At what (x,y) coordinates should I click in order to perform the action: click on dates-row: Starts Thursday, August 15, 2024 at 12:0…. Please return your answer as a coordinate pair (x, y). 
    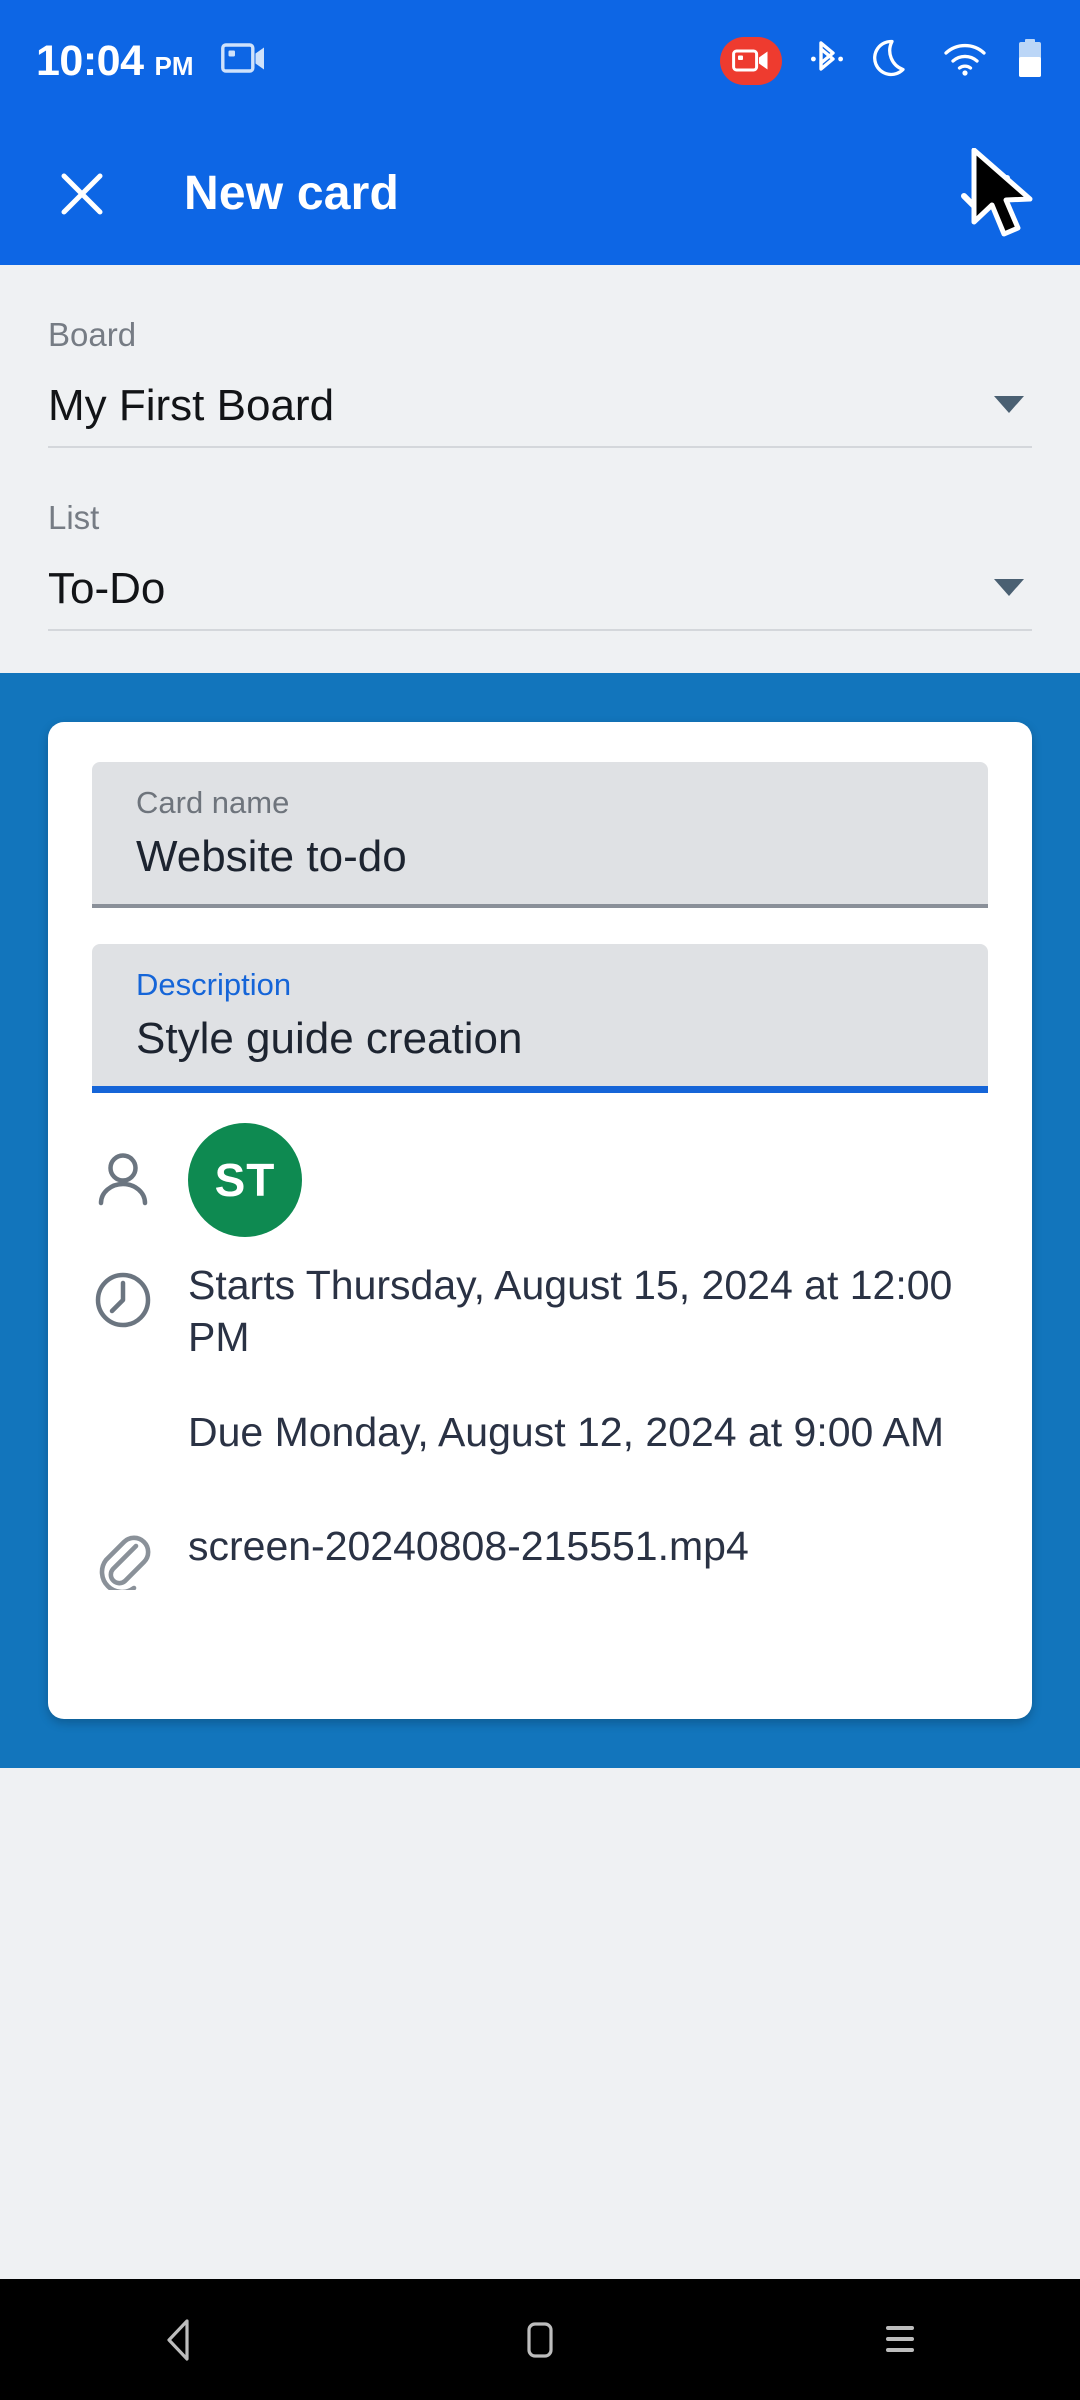
    Looking at the image, I should click on (540, 1358).